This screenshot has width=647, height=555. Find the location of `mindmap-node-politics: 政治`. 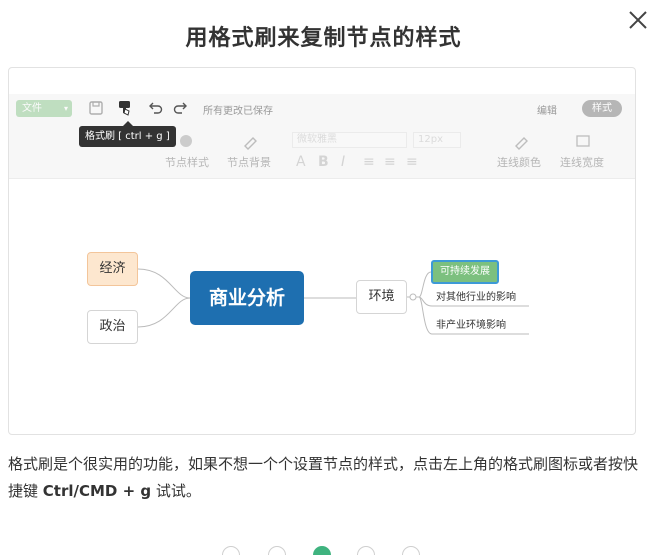

mindmap-node-politics: 政治 is located at coordinates (112, 327).